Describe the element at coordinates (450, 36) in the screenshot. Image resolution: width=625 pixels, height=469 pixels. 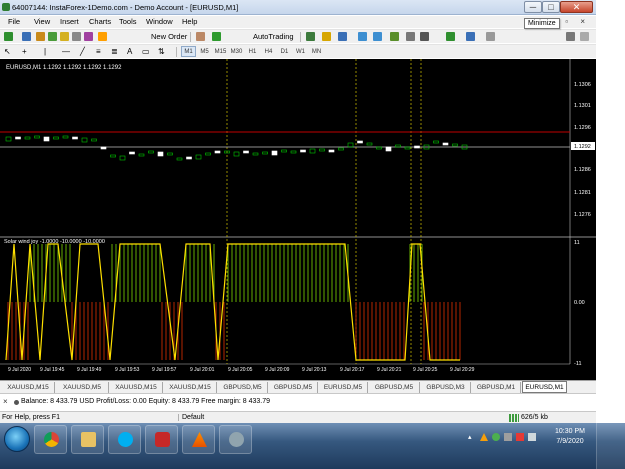
I see `indicators-icon` at that location.